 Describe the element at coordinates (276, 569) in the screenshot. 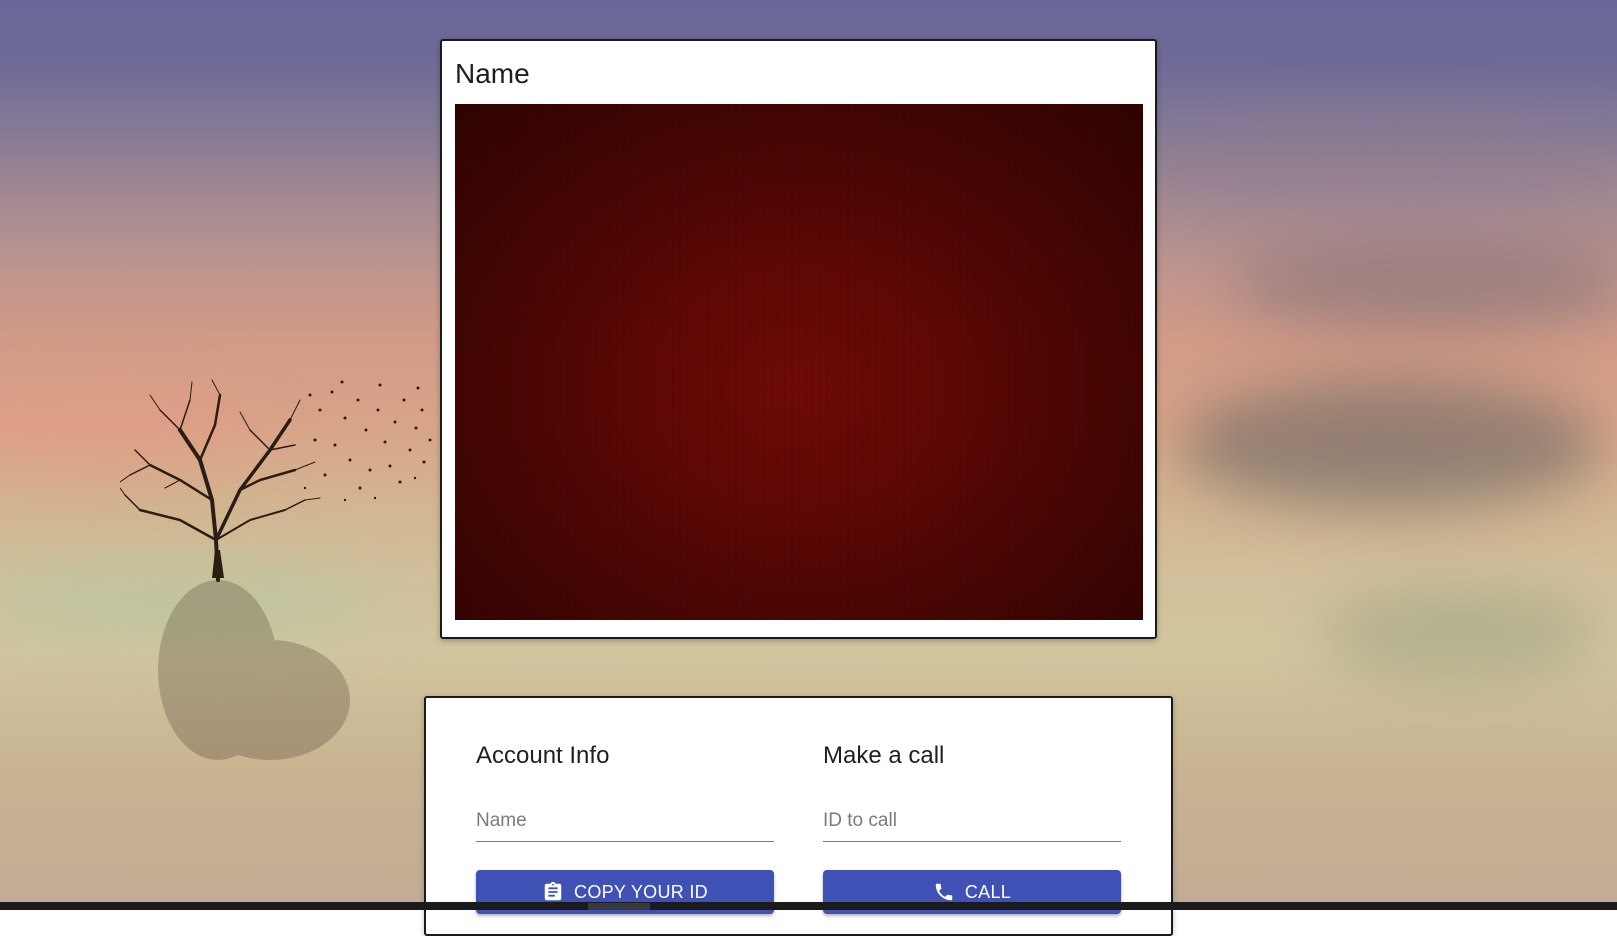

I see `tree-illustration` at that location.